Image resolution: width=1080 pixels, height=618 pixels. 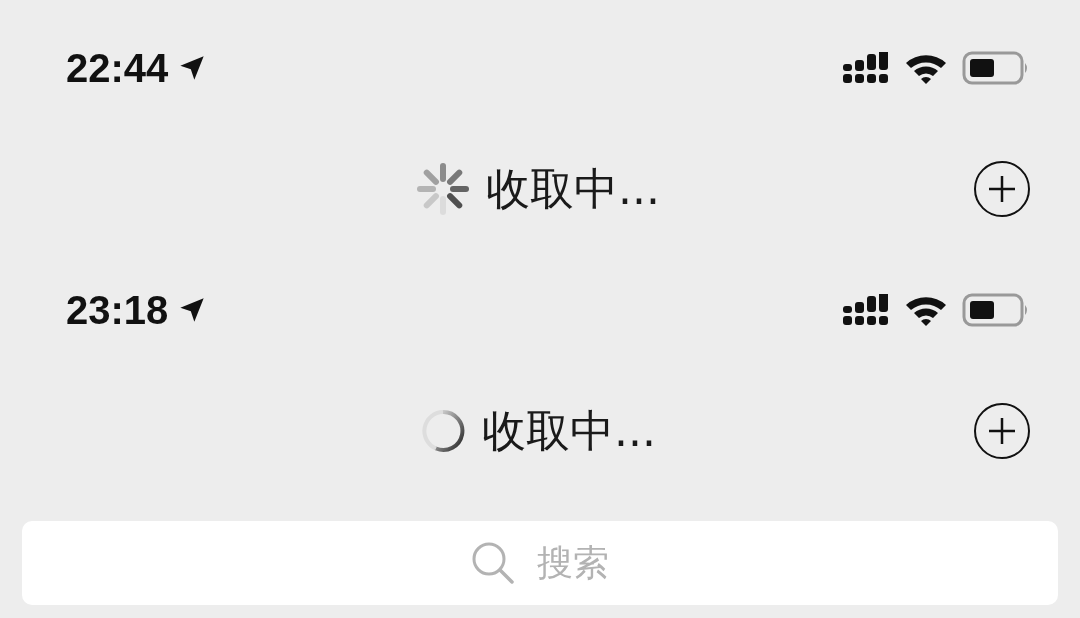 I want to click on status-time: 22:44, so click(x=117, y=68).